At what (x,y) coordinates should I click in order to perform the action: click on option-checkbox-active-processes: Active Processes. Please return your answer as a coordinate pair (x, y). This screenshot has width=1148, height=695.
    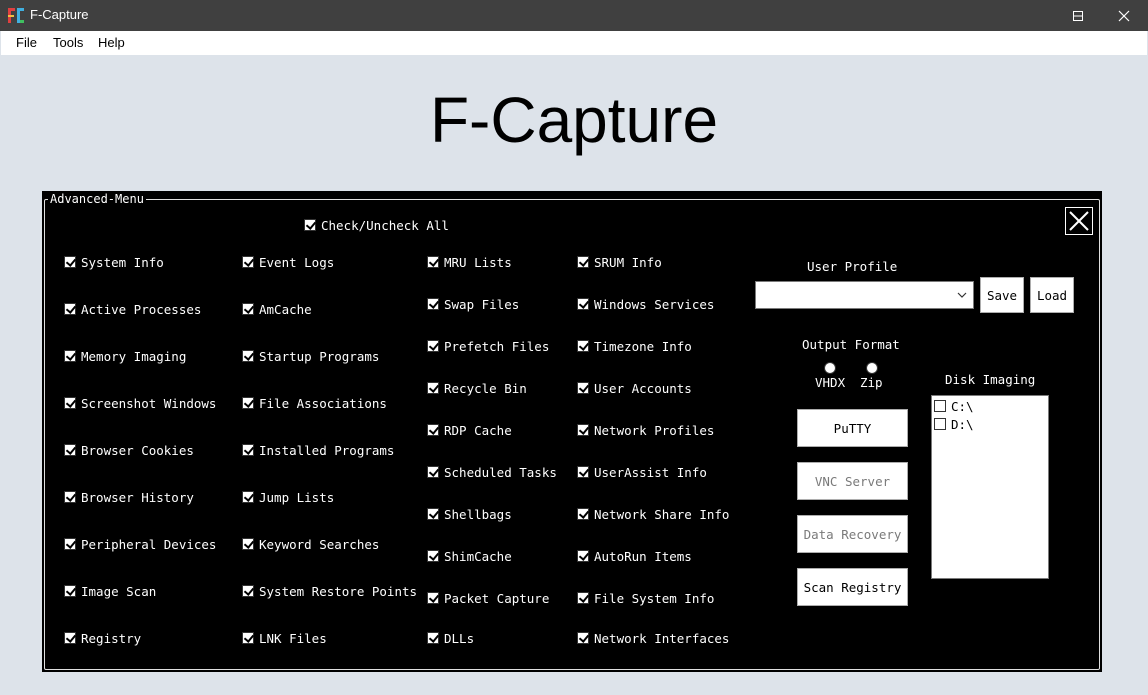
    Looking at the image, I should click on (132, 309).